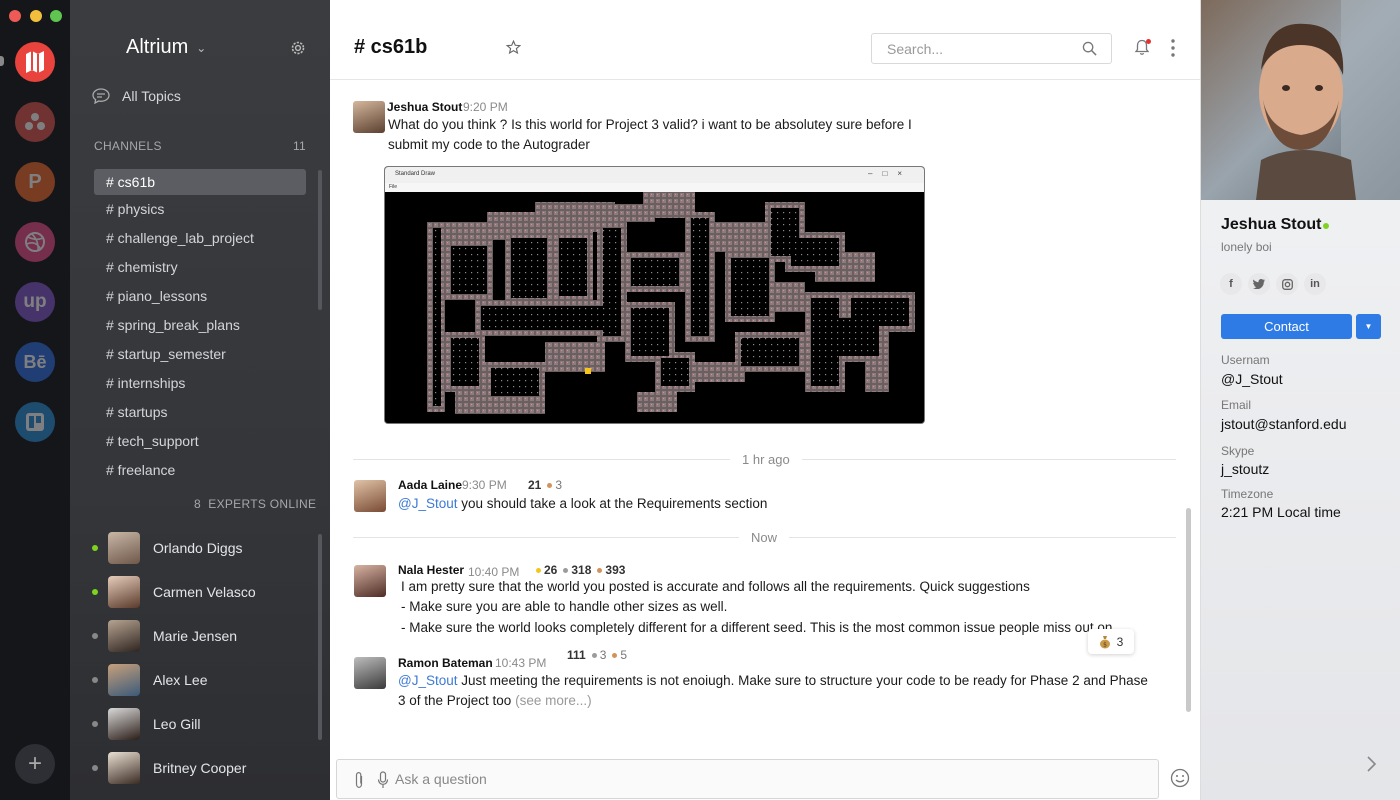 This screenshot has height=800, width=1400. Describe the element at coordinates (197, 680) in the screenshot. I see `expert-item: Alex Lee` at that location.